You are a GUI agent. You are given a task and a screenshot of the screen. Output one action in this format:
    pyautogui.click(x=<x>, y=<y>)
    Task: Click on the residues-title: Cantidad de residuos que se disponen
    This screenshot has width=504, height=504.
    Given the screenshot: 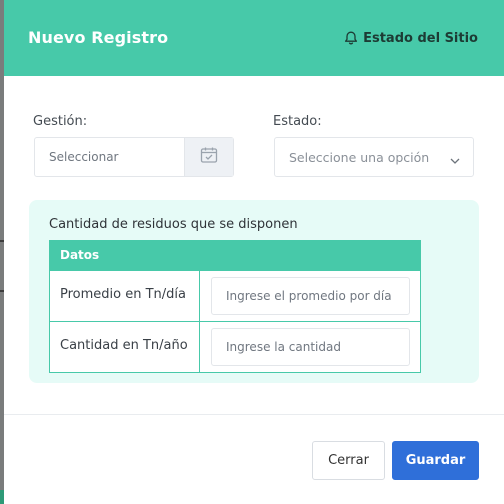 What is the action you would take?
    pyautogui.click(x=173, y=224)
    